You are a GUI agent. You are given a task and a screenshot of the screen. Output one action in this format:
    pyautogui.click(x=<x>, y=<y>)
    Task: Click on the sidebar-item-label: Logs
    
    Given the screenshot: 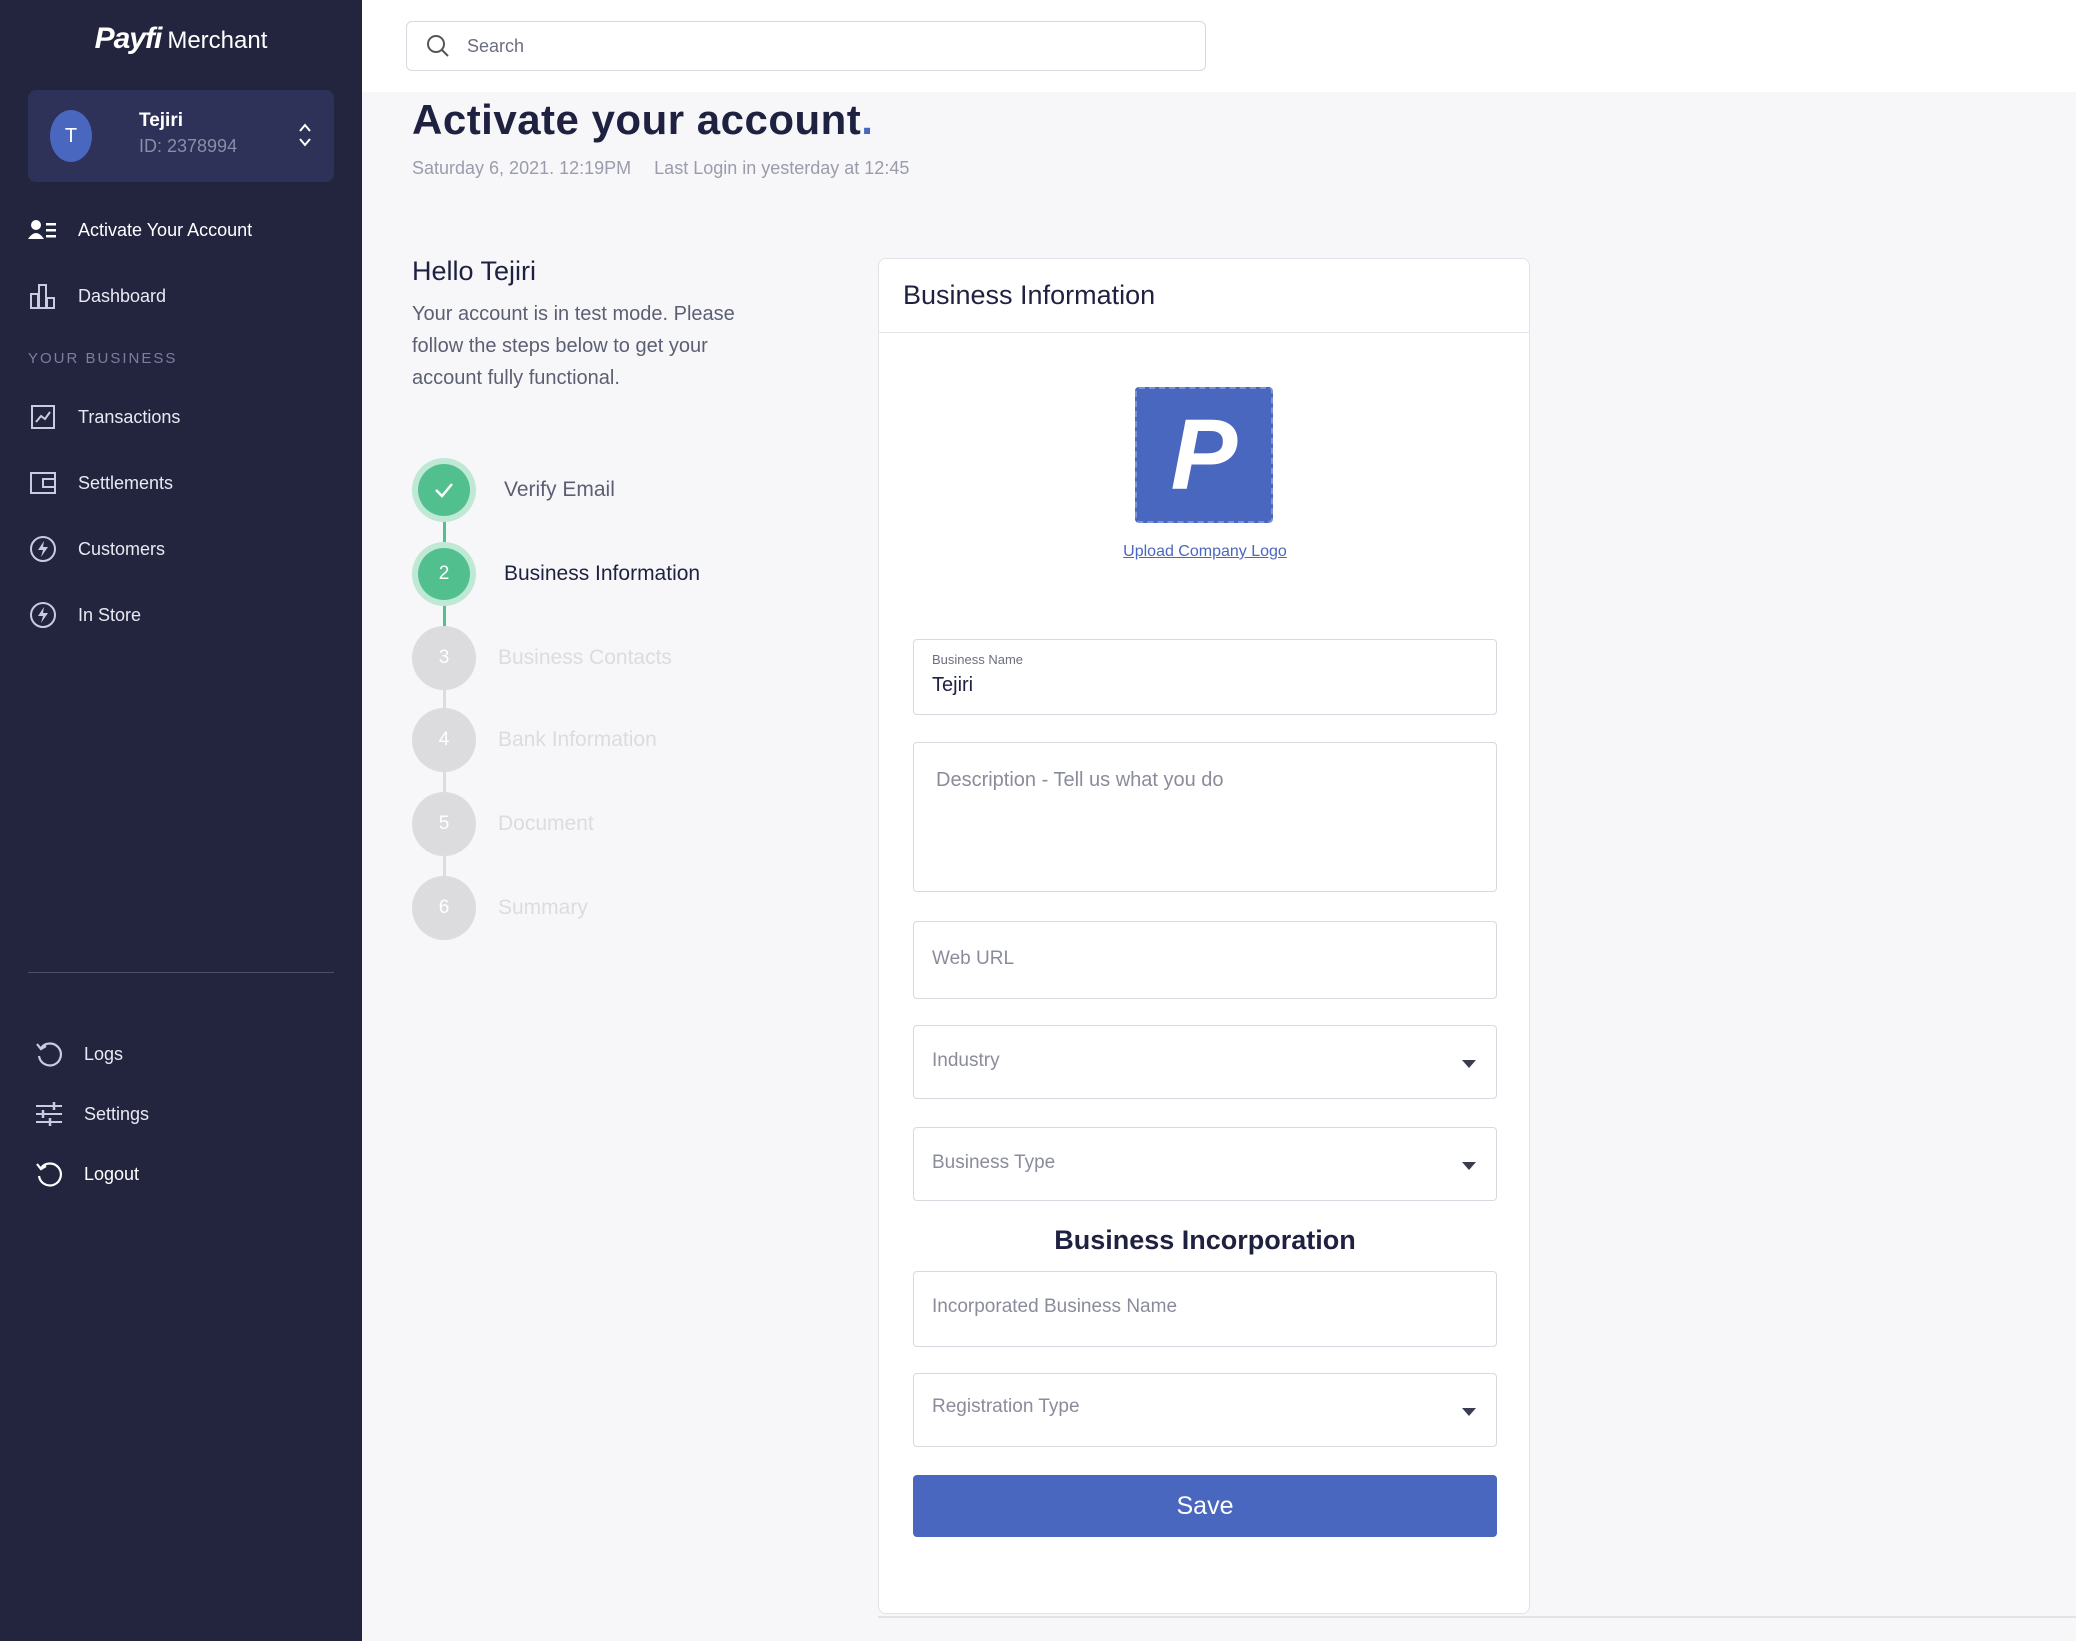 What is the action you would take?
    pyautogui.click(x=104, y=1053)
    